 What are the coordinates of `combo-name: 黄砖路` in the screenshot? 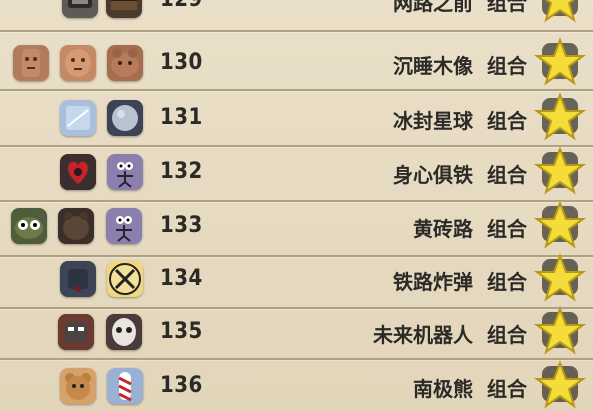 It's located at (443, 229).